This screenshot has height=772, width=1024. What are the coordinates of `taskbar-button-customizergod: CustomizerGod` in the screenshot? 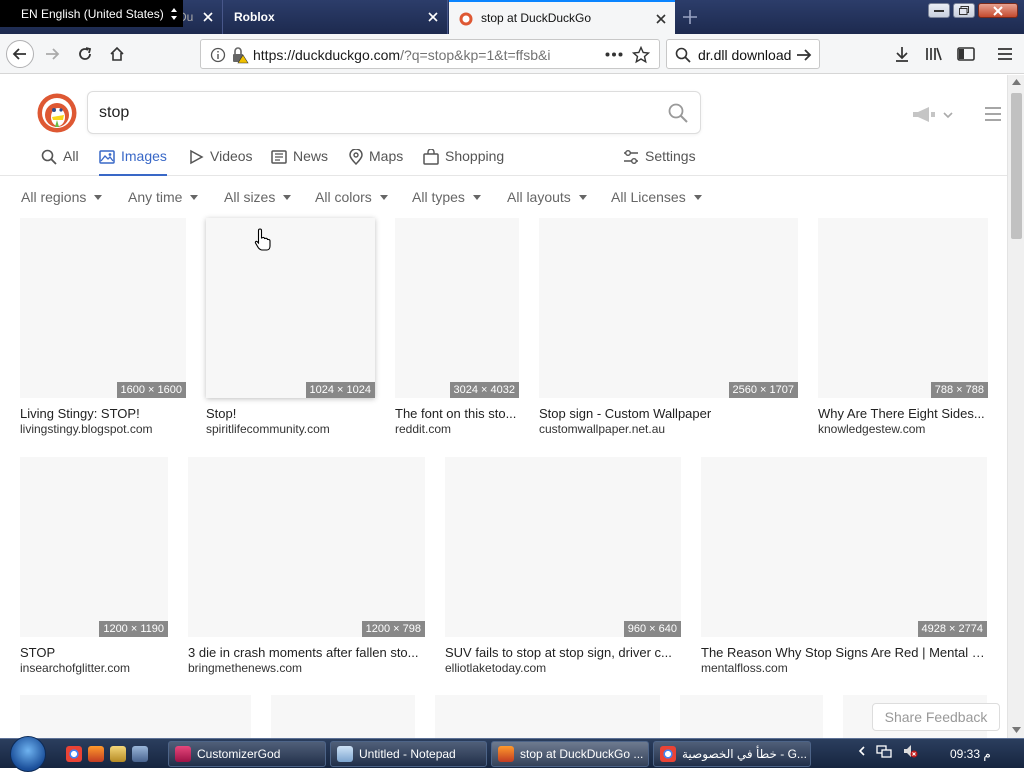 It's located at (247, 754).